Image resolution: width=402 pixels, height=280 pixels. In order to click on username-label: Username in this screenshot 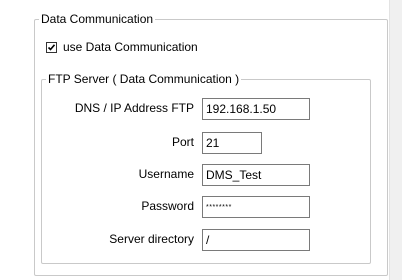, I will do `click(166, 174)`.